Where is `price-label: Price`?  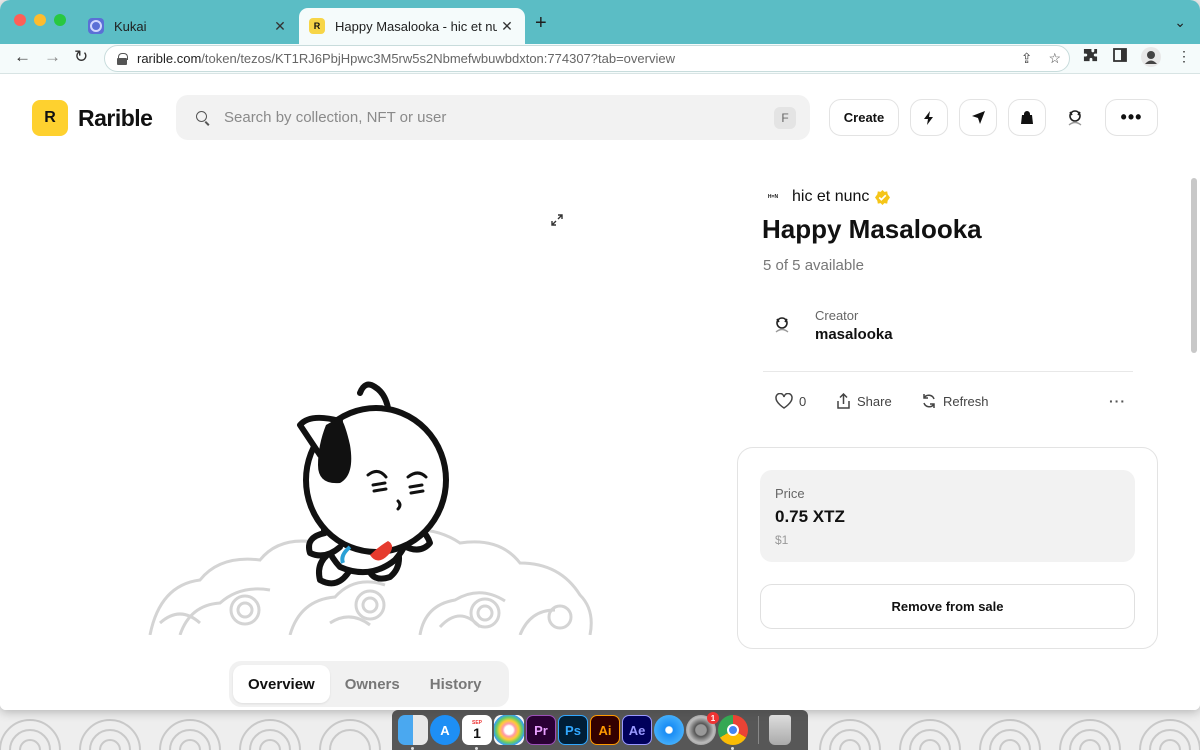 price-label: Price is located at coordinates (790, 493).